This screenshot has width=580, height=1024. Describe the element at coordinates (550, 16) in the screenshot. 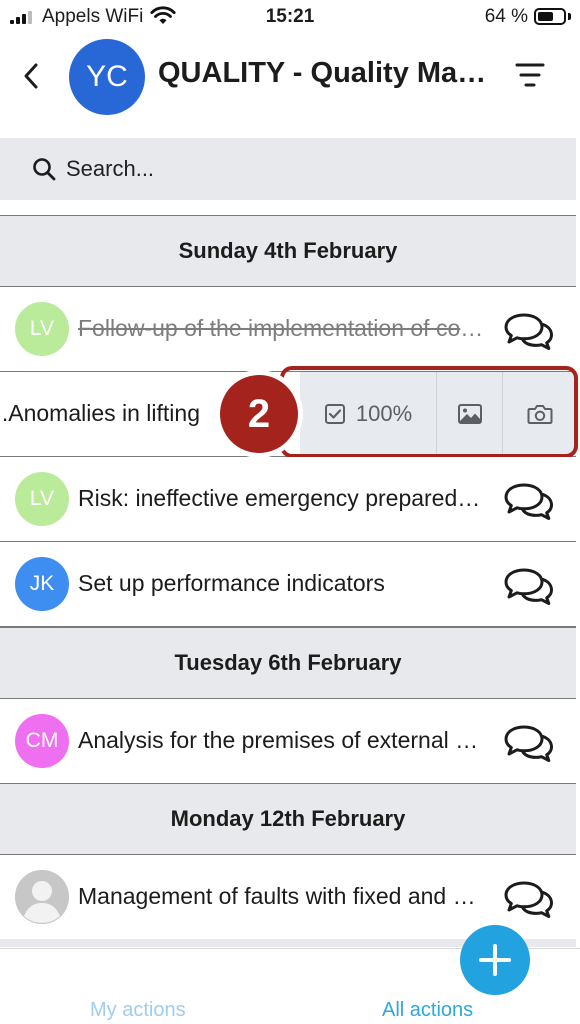

I see `battery-icon` at that location.